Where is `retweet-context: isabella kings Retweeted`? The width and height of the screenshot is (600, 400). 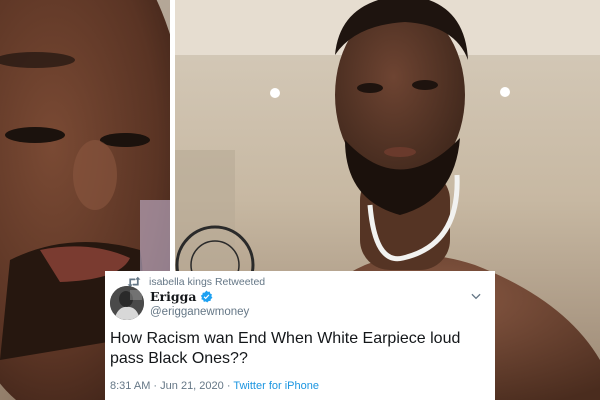 retweet-context: isabella kings Retweeted is located at coordinates (196, 282).